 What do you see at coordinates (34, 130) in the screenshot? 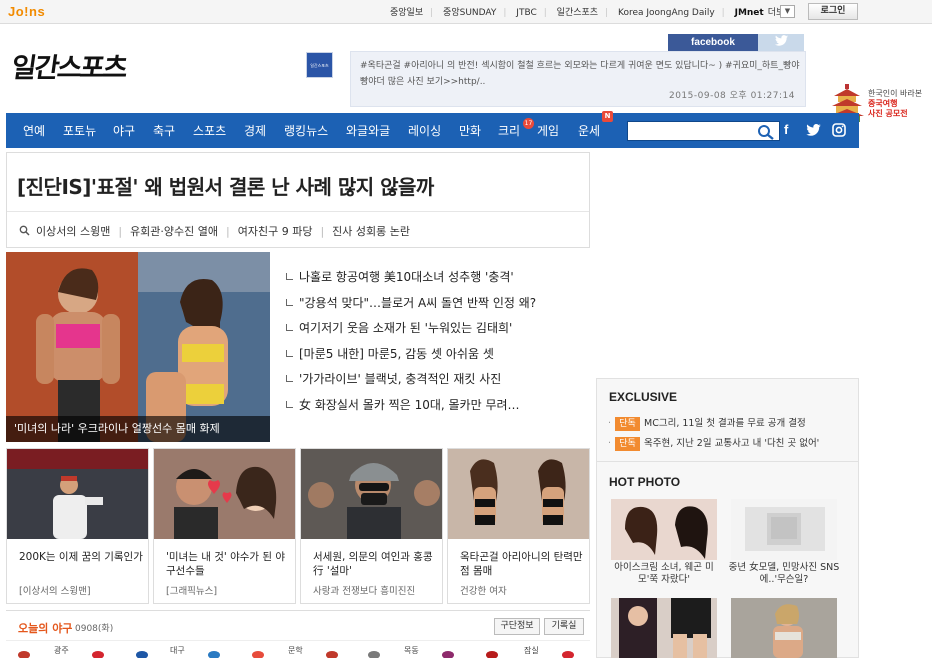
I see `nav-item-entertainment: 연예` at bounding box center [34, 130].